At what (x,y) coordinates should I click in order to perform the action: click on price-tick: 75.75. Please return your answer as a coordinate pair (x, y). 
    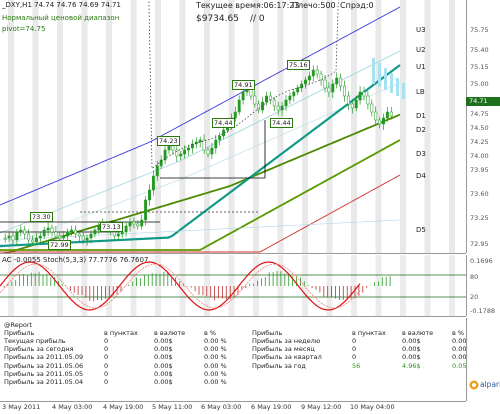
    Looking at the image, I should click on (479, 30).